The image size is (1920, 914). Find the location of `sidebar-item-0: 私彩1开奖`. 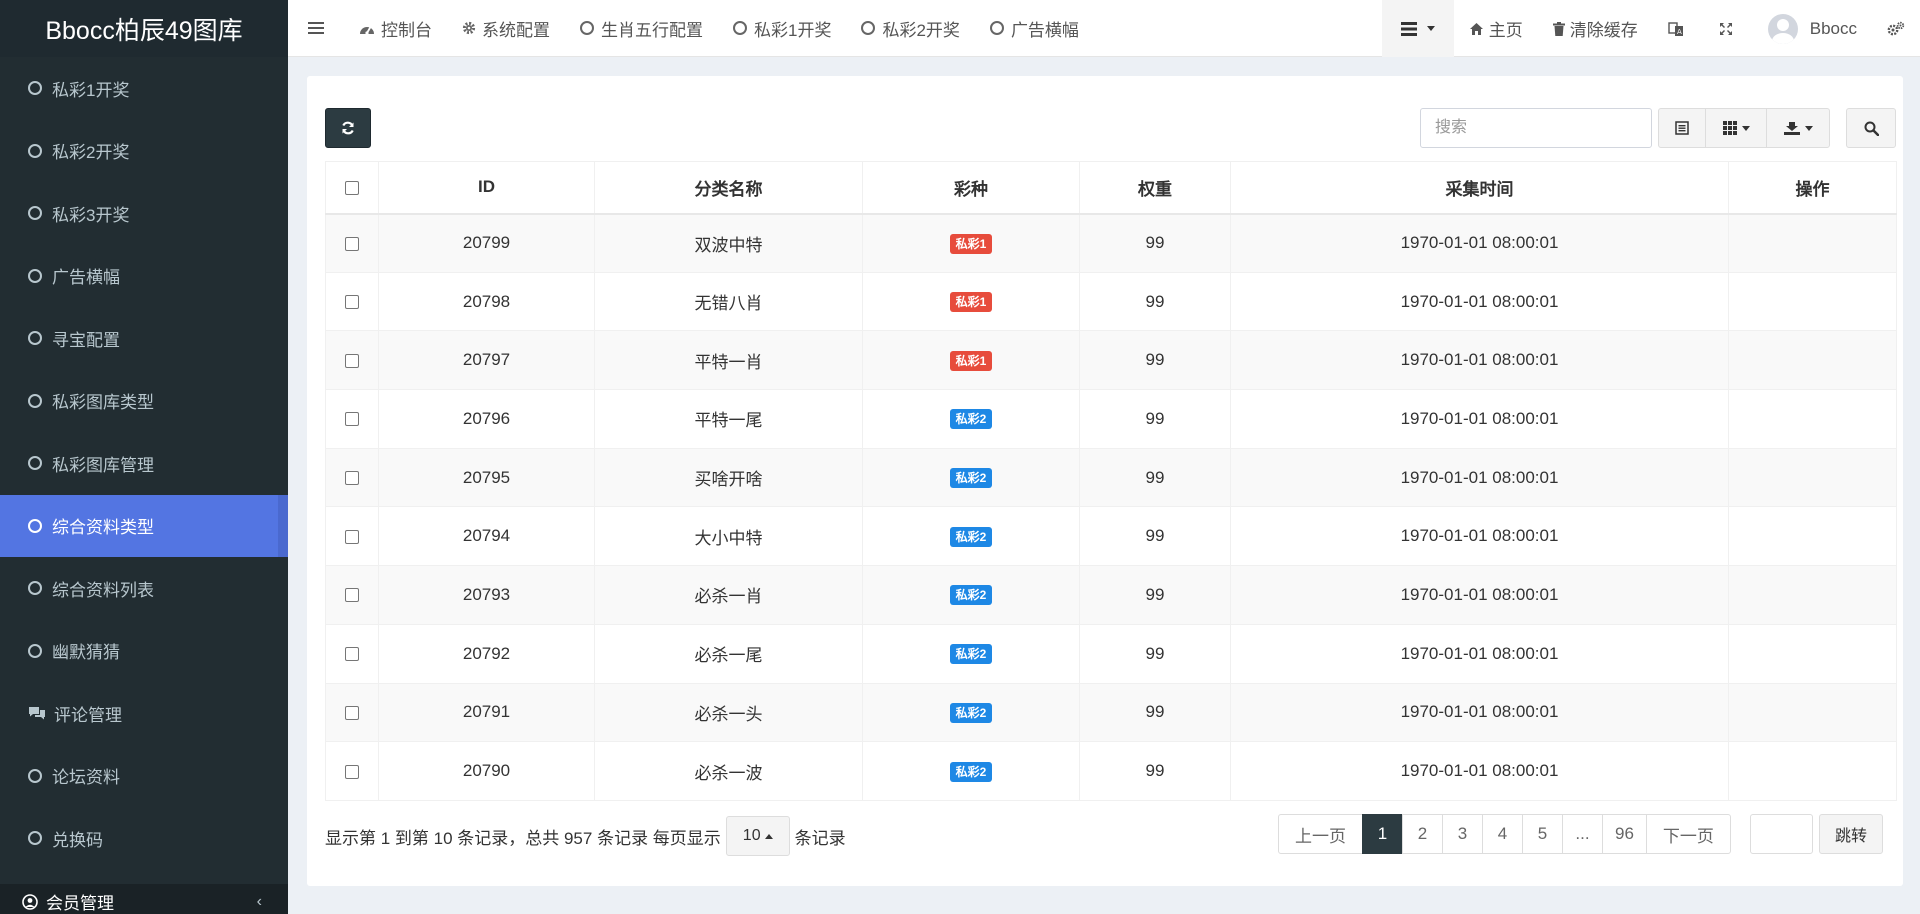

sidebar-item-0: 私彩1开奖 is located at coordinates (144, 88).